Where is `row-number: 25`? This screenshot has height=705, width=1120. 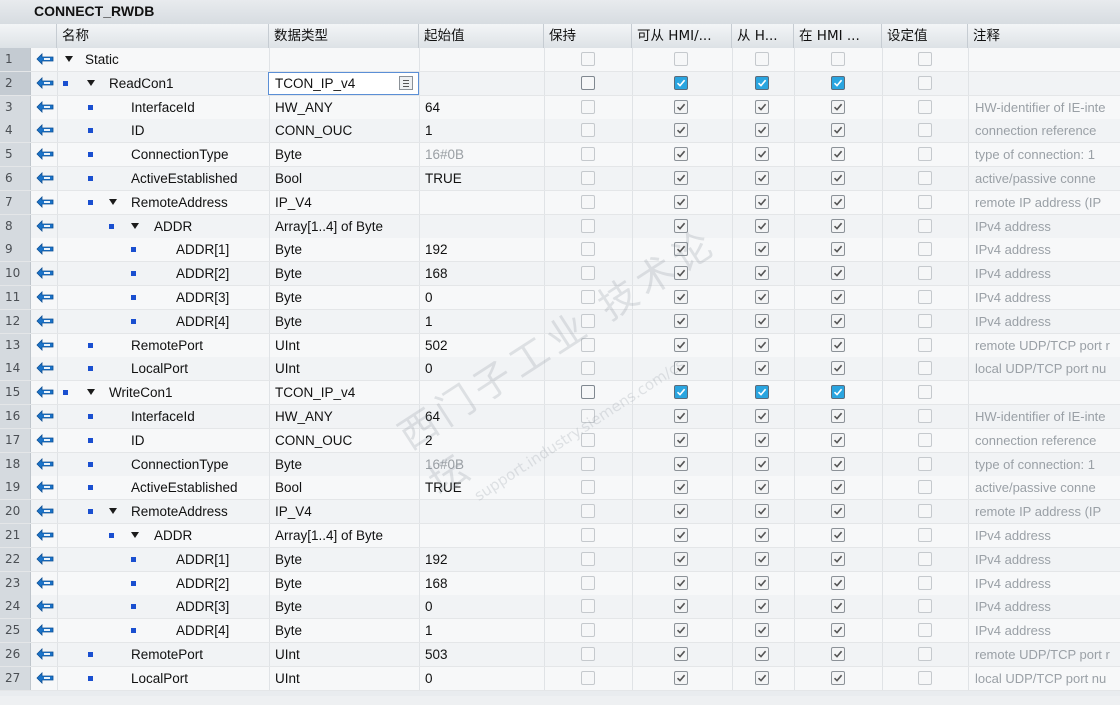
row-number: 25 is located at coordinates (15, 631).